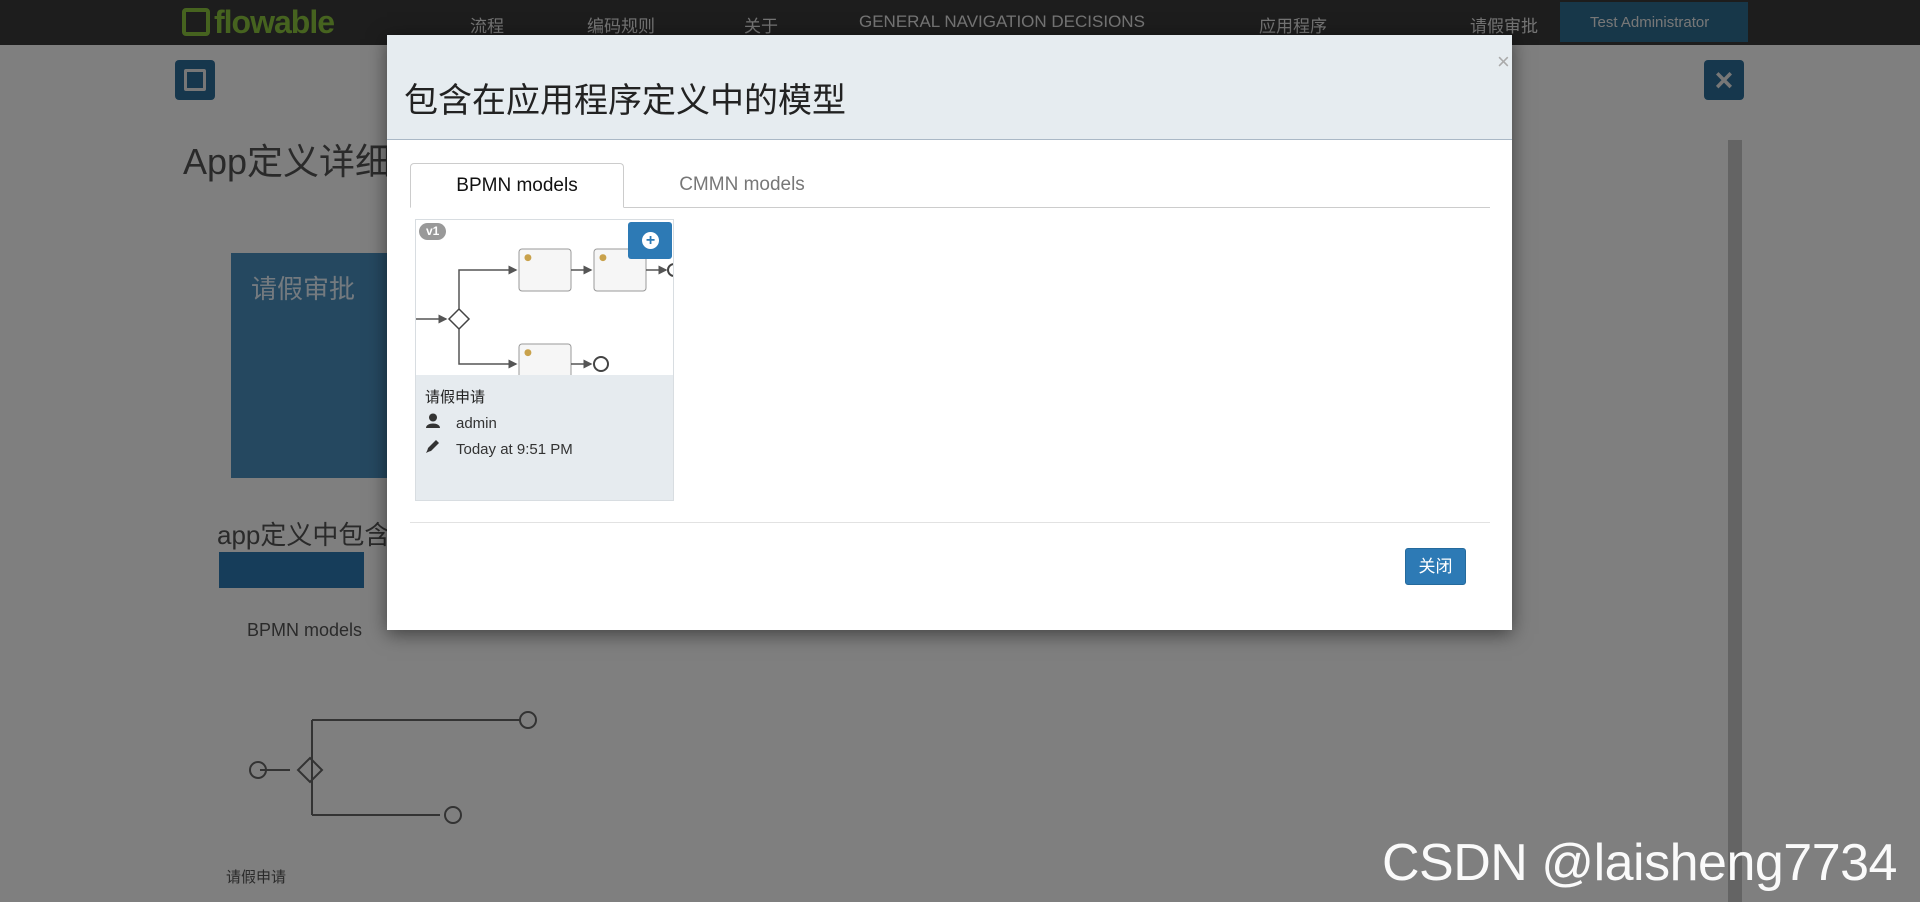 The image size is (1920, 902). I want to click on add-model-button: +, so click(650, 240).